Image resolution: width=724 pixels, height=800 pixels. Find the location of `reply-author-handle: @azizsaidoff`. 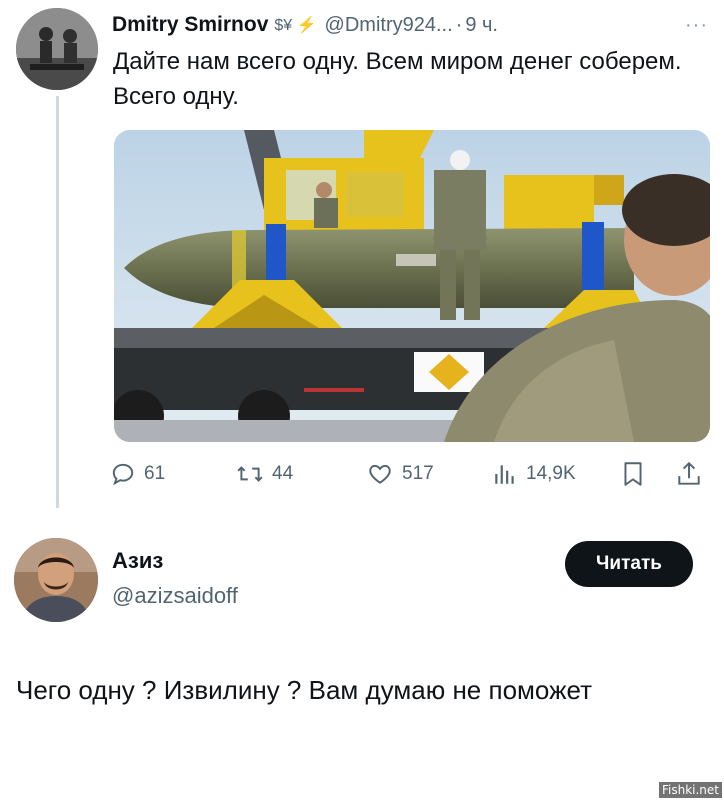

reply-author-handle: @azizsaidoff is located at coordinates (175, 596).